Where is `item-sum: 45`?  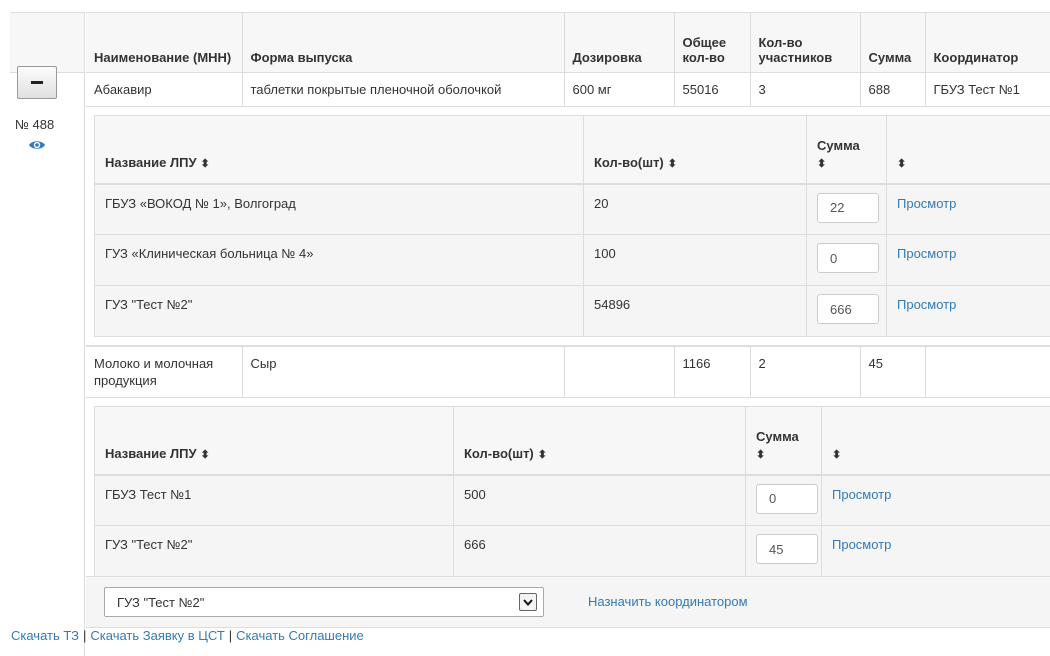
item-sum: 45 is located at coordinates (893, 372).